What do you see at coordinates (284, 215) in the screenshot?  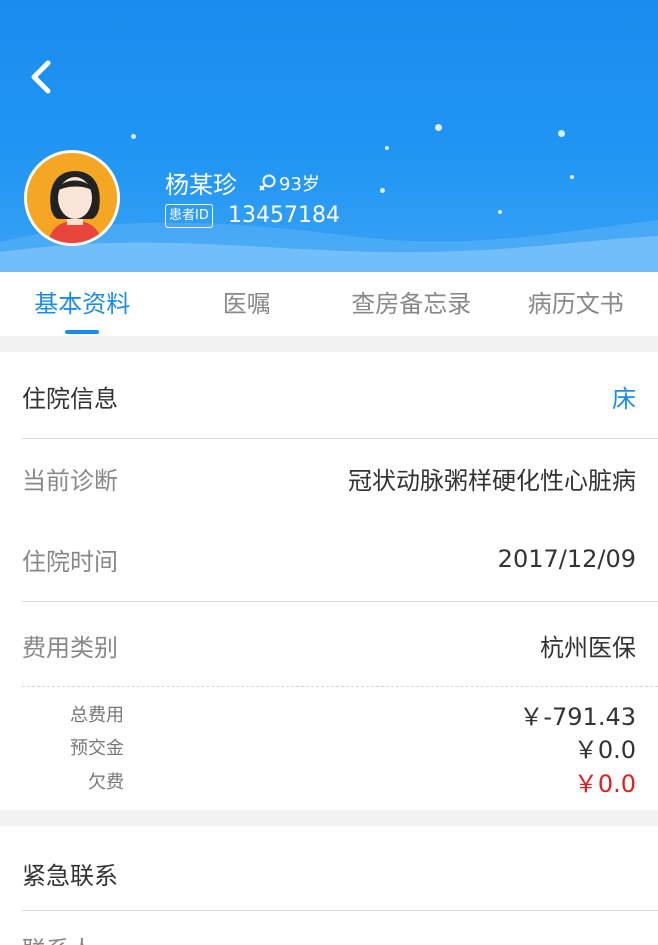 I see `patient-id: 13457184` at bounding box center [284, 215].